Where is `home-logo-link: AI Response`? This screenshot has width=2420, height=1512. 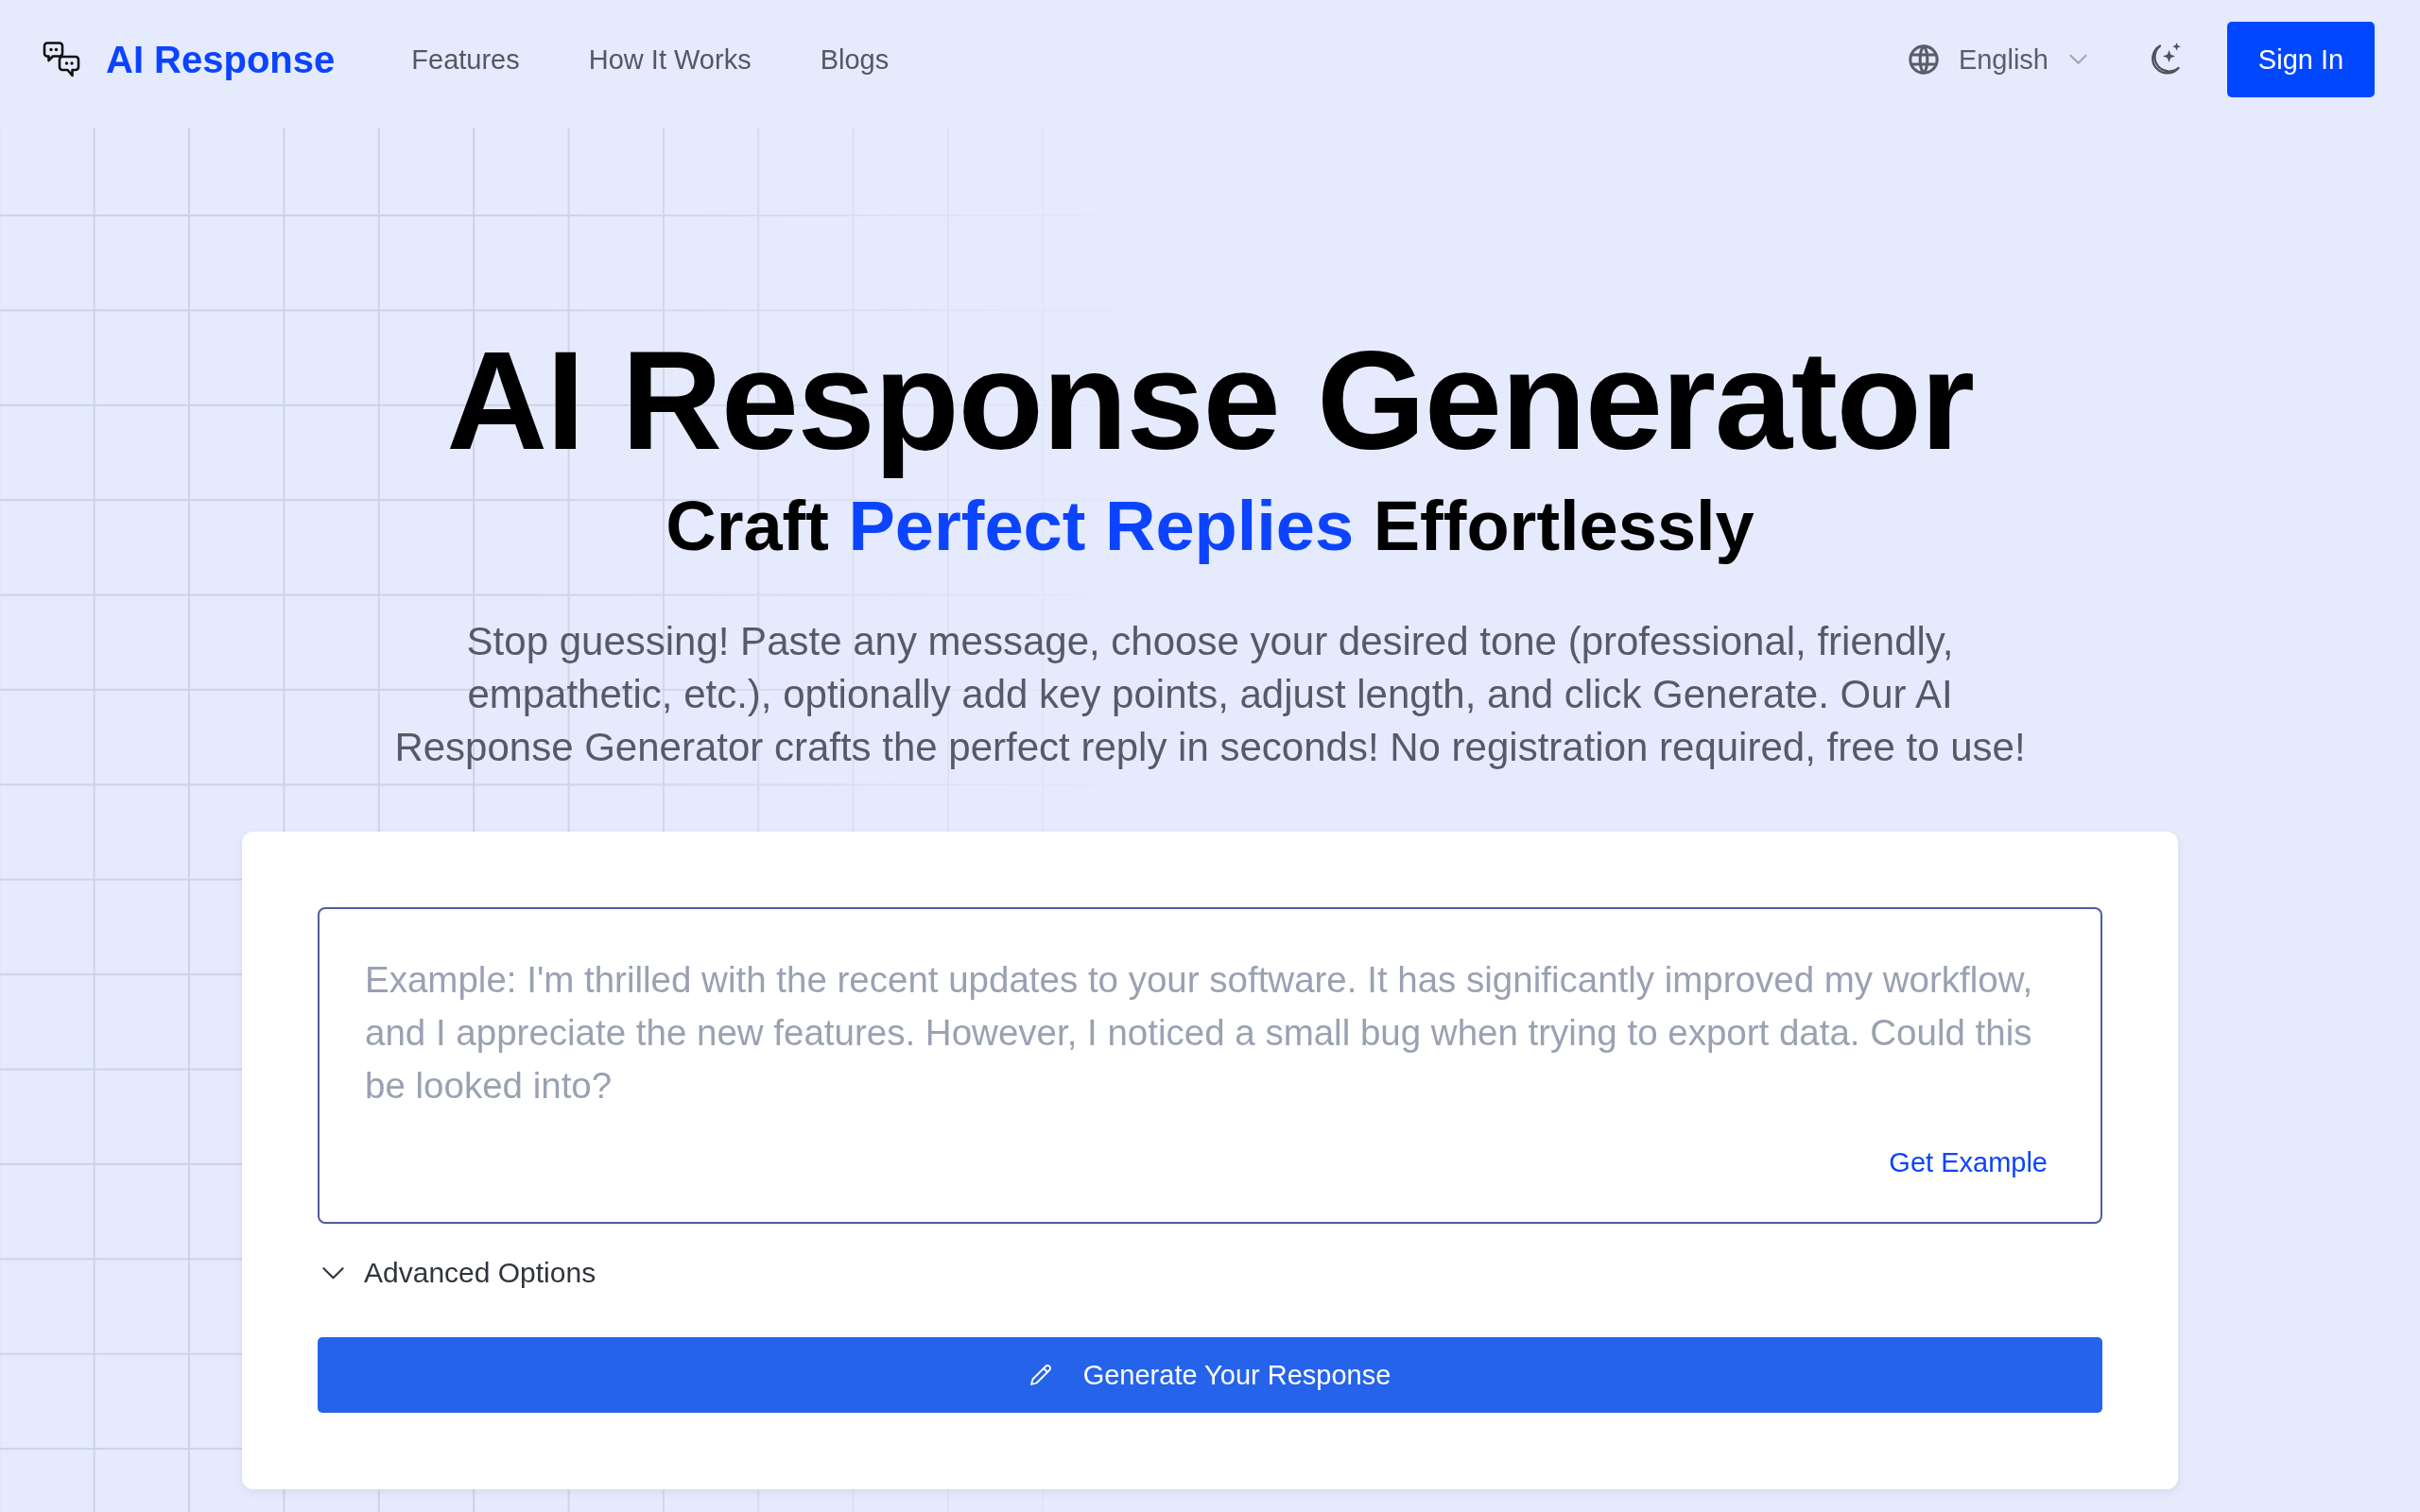
home-logo-link: AI Response is located at coordinates (189, 59).